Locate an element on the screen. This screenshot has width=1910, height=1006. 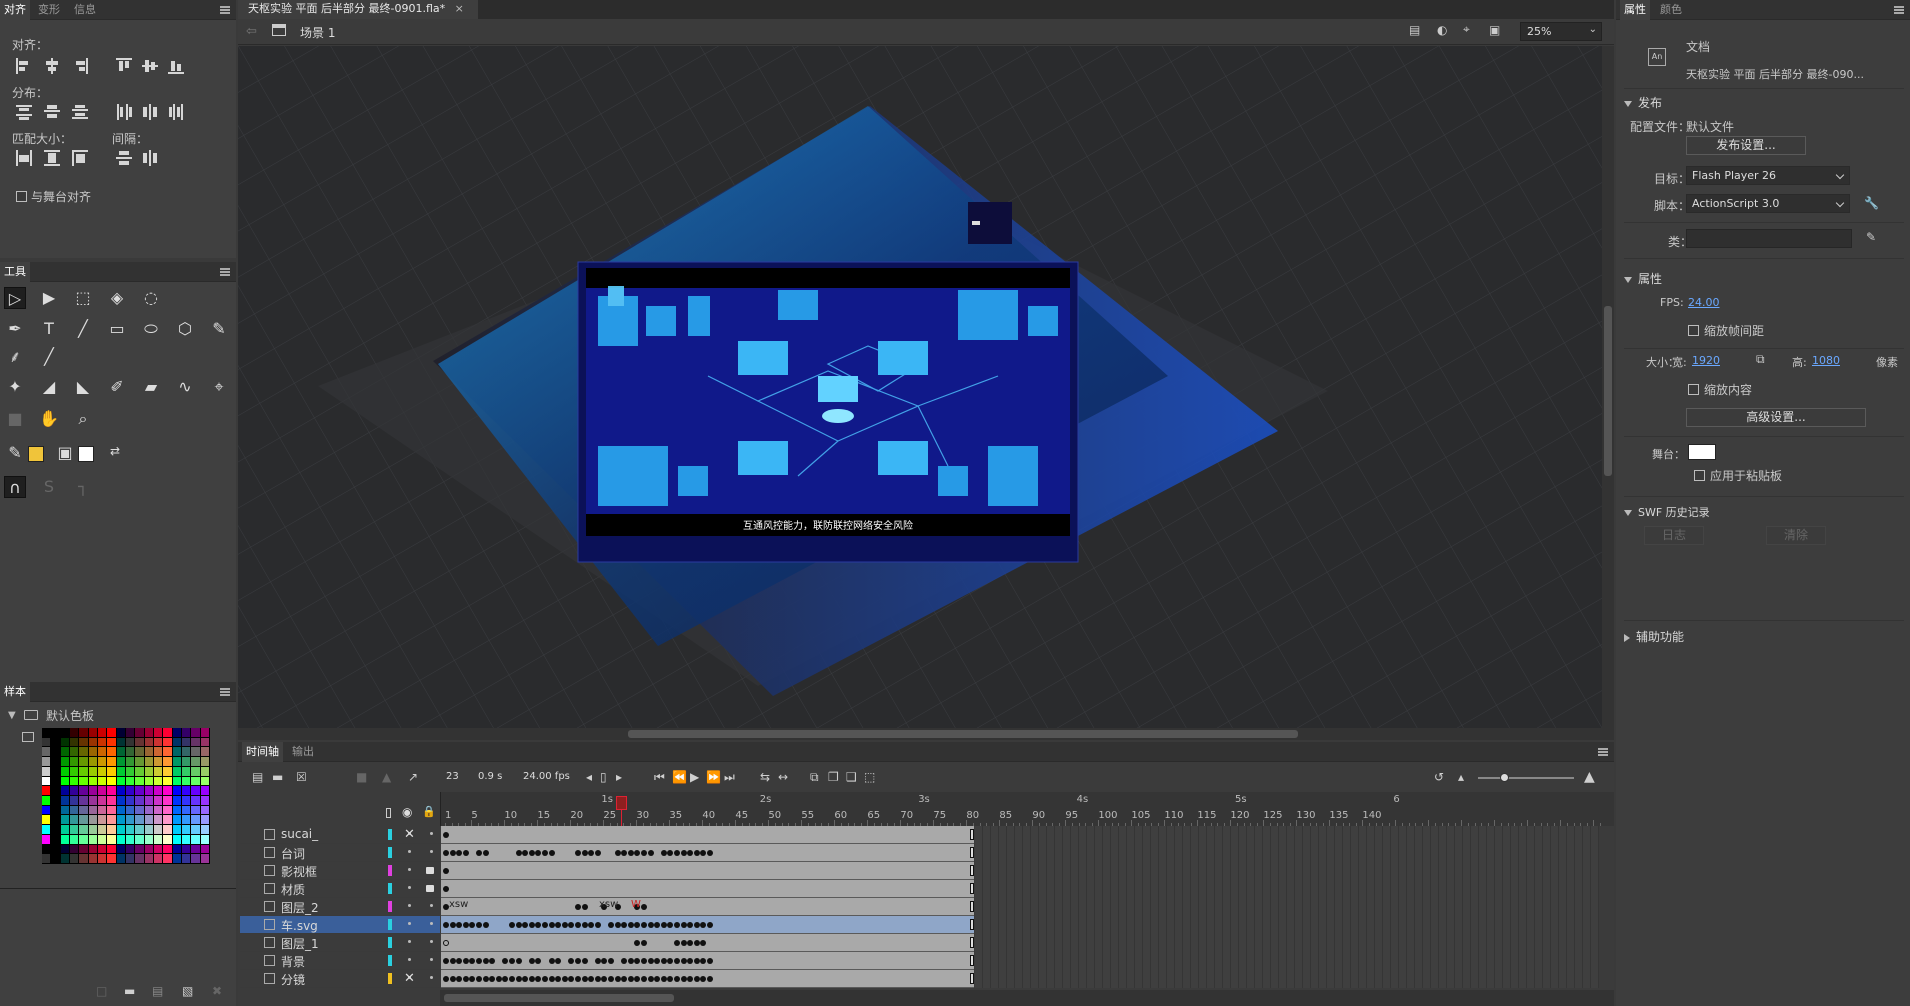
tab-color: 颜色 is located at coordinates (1671, 10).